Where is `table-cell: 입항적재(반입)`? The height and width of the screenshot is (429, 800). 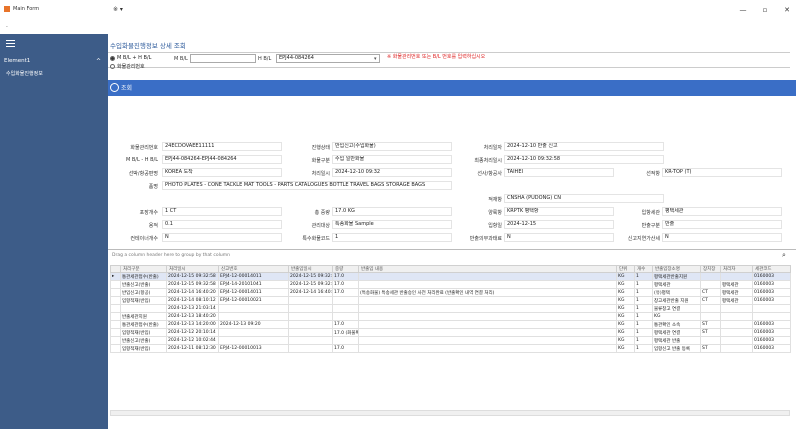
table-cell: 입항적재(반입) is located at coordinates (143, 348).